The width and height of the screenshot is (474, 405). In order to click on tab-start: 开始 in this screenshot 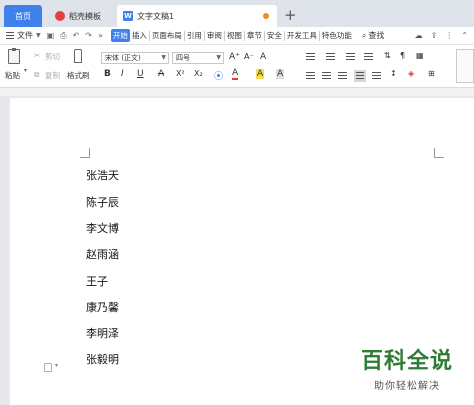, I will do `click(120, 35)`.